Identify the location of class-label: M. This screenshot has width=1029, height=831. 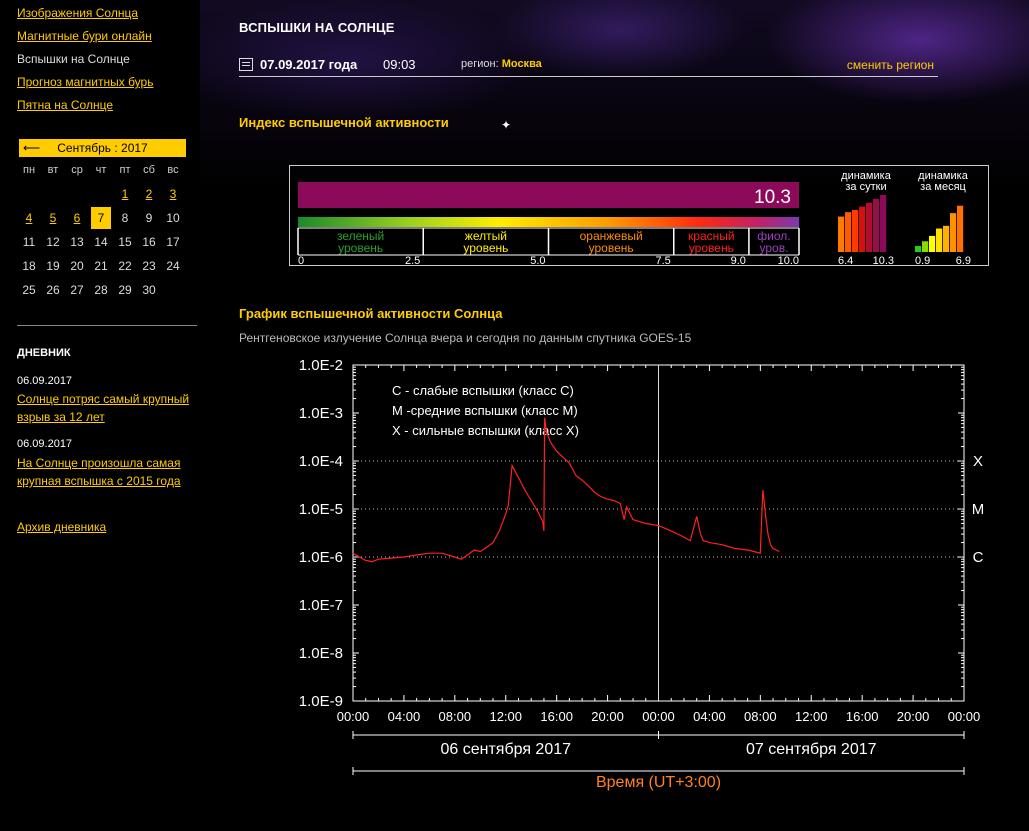
(978, 509).